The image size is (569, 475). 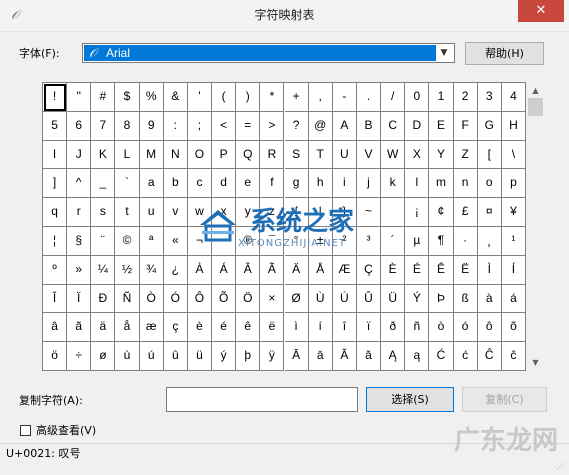 What do you see at coordinates (151, 212) in the screenshot?
I see `char-cell: u` at bounding box center [151, 212].